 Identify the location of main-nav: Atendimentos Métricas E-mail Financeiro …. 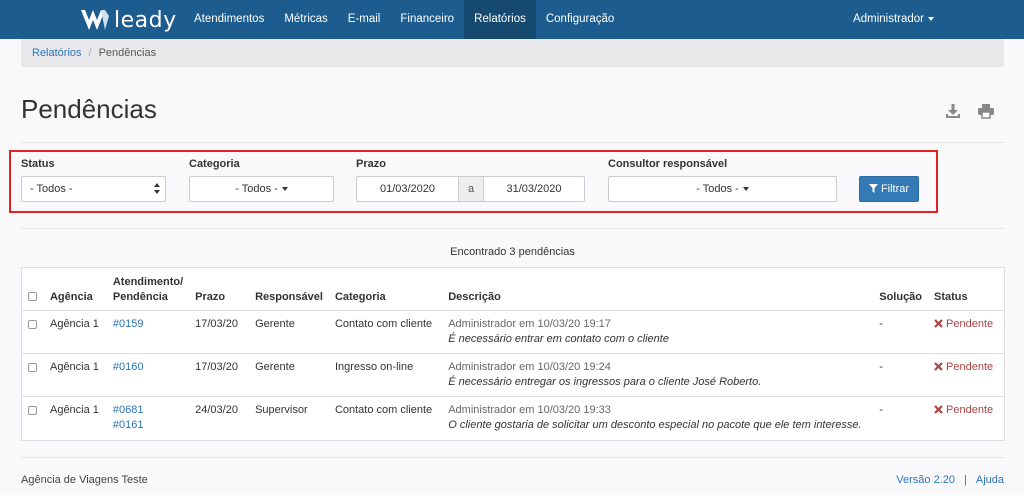
(404, 19).